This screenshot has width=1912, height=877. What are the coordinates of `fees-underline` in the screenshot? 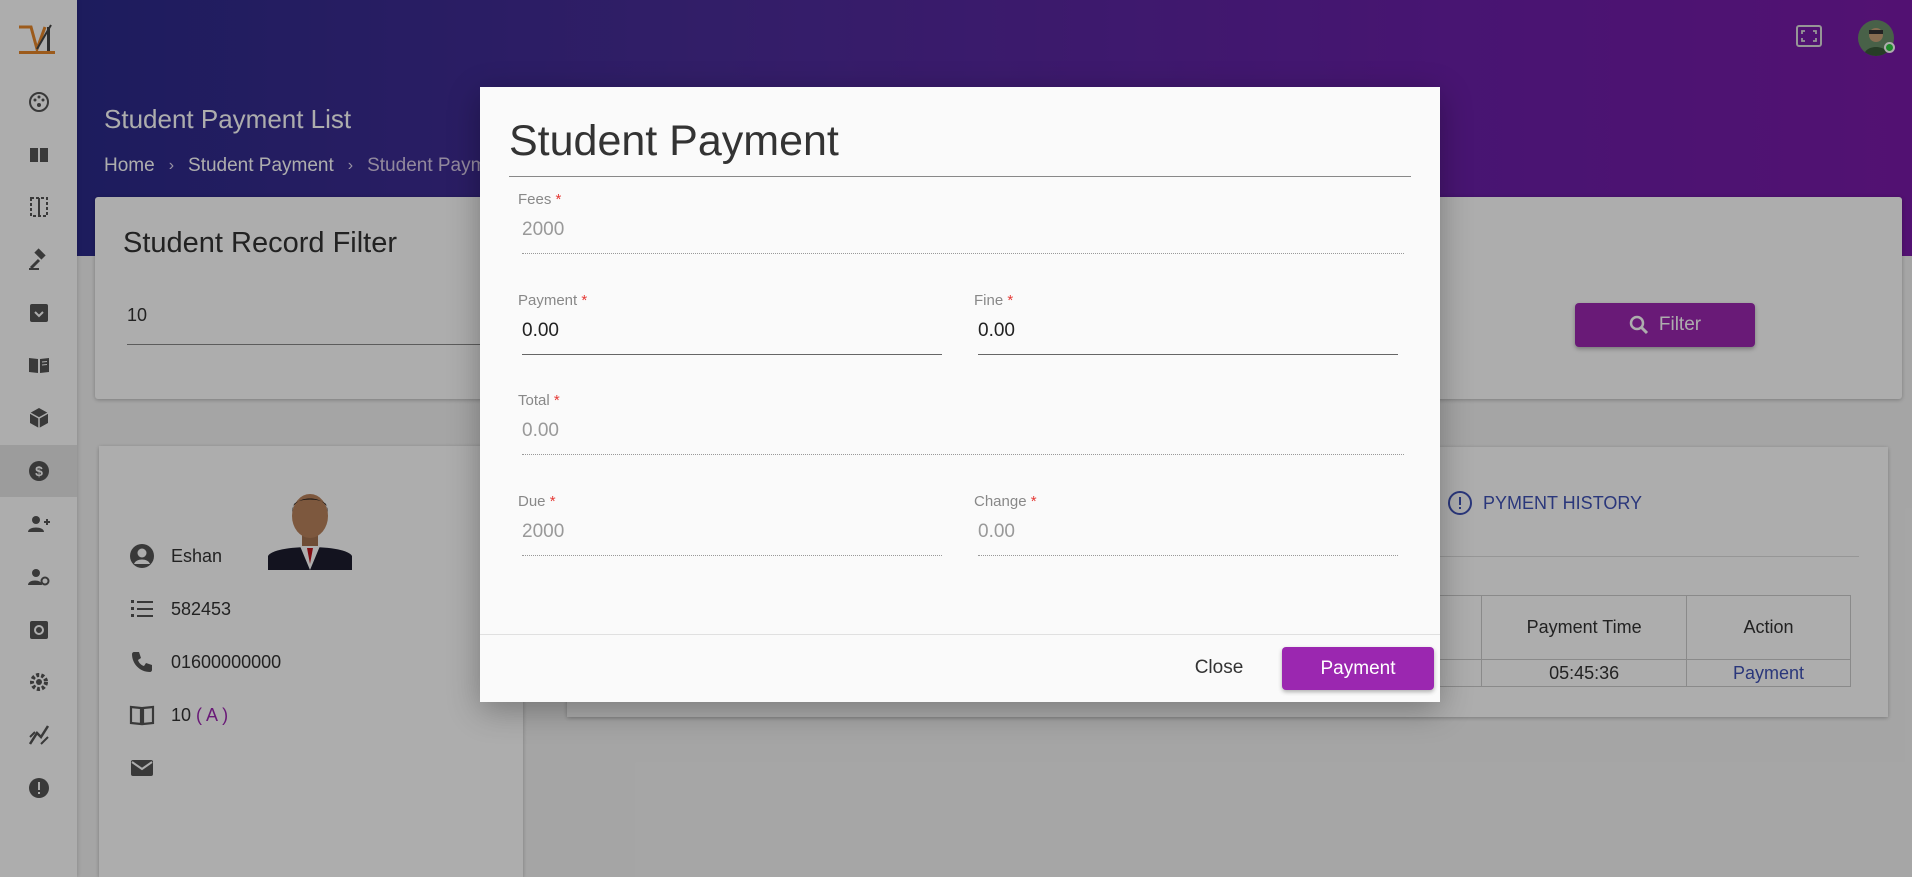 It's located at (963, 253).